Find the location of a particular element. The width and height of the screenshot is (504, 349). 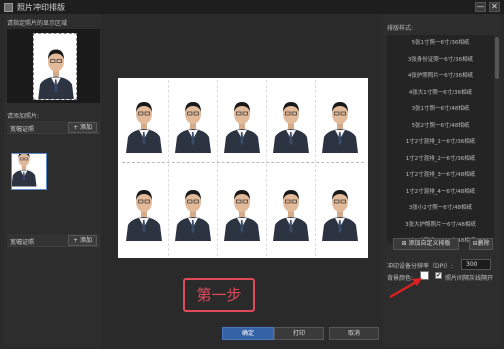

layout-item: 5张2寸照一6寸/48相纸 is located at coordinates (440, 126).